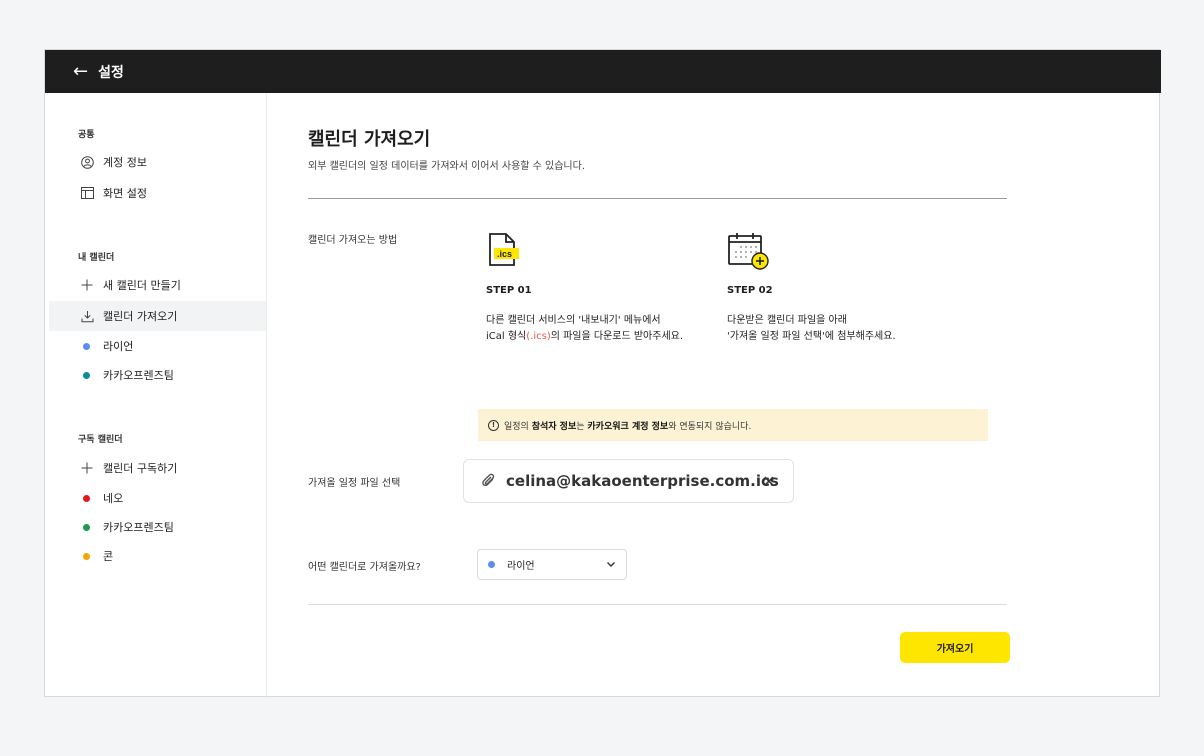 Image resolution: width=1204 pixels, height=756 pixels. What do you see at coordinates (750, 290) in the screenshot?
I see `step-02-label: STEP 02` at bounding box center [750, 290].